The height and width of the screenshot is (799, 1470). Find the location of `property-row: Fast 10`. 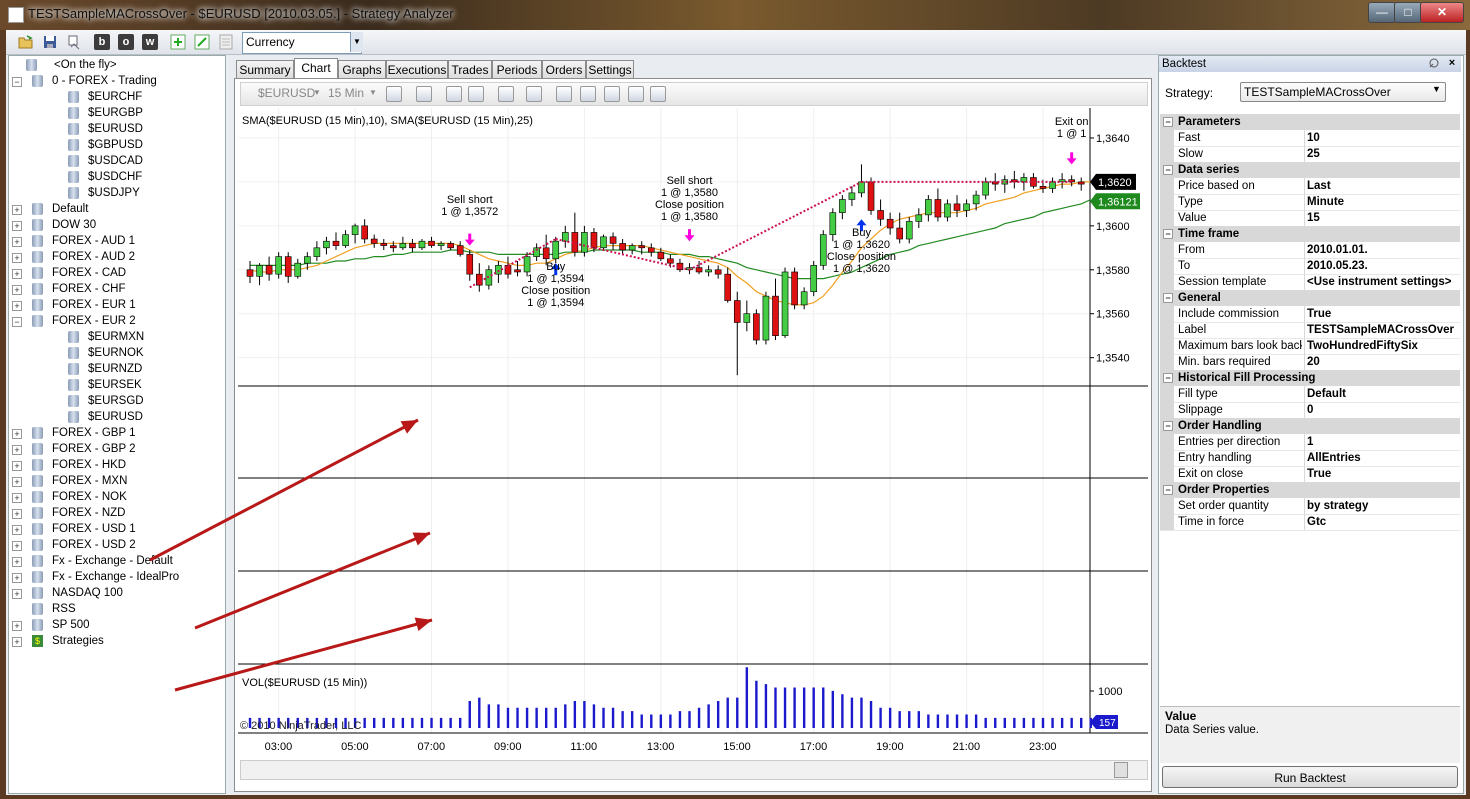

property-row: Fast 10 is located at coordinates (1310, 138).